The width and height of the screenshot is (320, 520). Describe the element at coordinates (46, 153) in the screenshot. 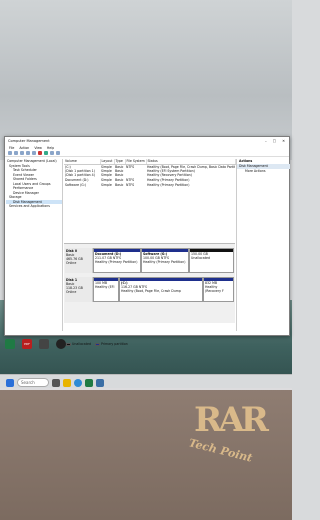

I see `check-icon` at that location.